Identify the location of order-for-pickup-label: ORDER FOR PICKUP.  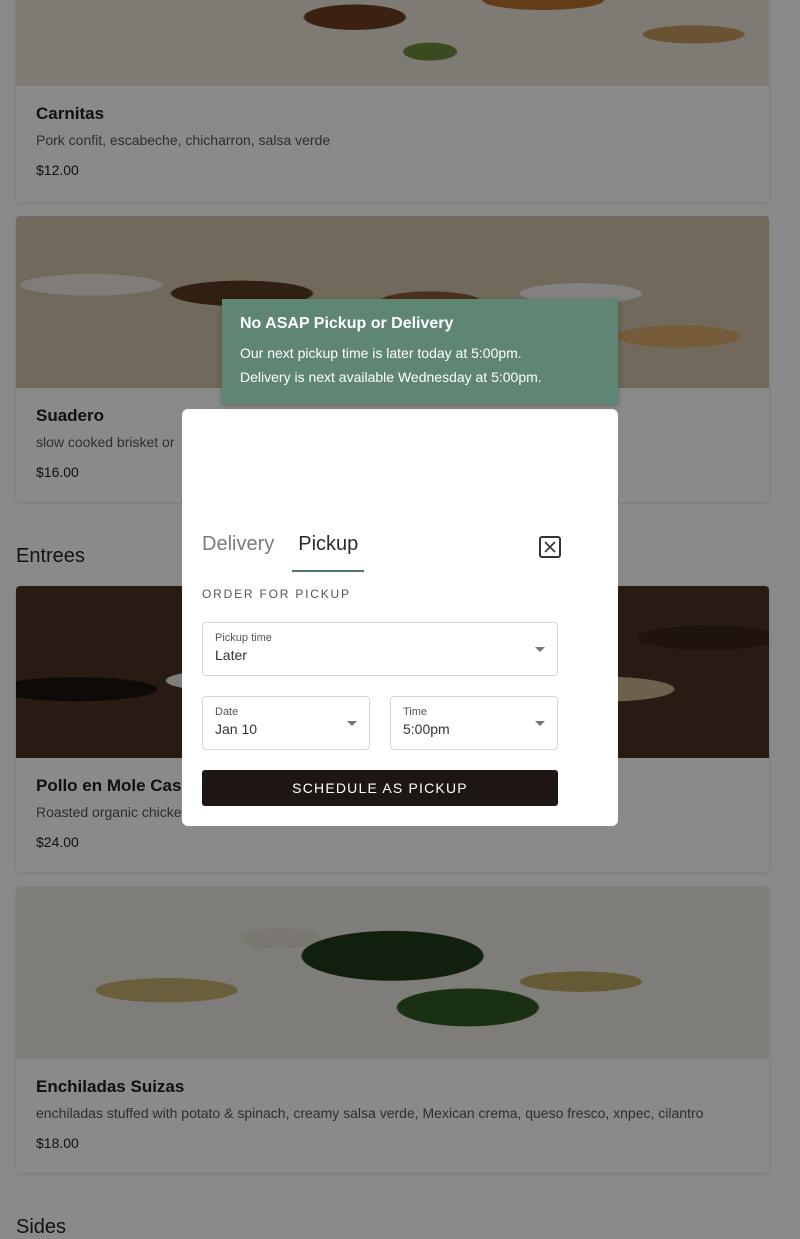
(276, 594).